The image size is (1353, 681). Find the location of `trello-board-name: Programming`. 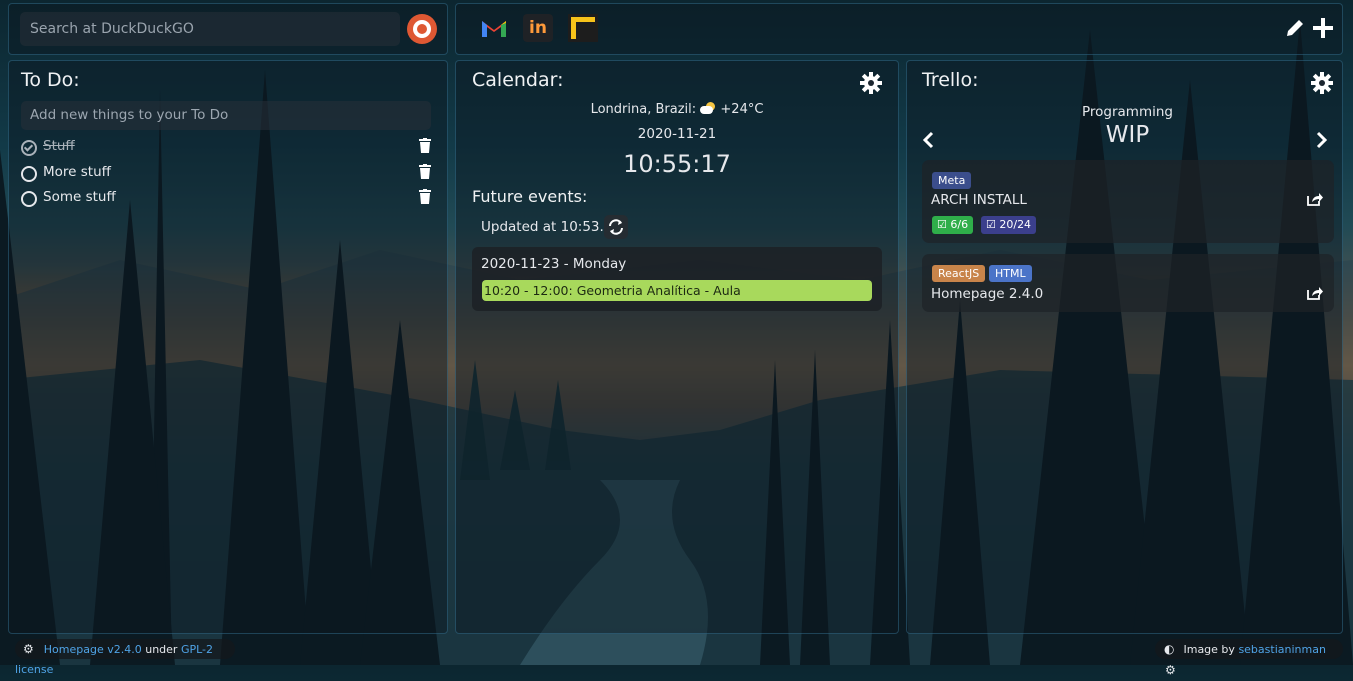

trello-board-name: Programming is located at coordinates (1127, 112).